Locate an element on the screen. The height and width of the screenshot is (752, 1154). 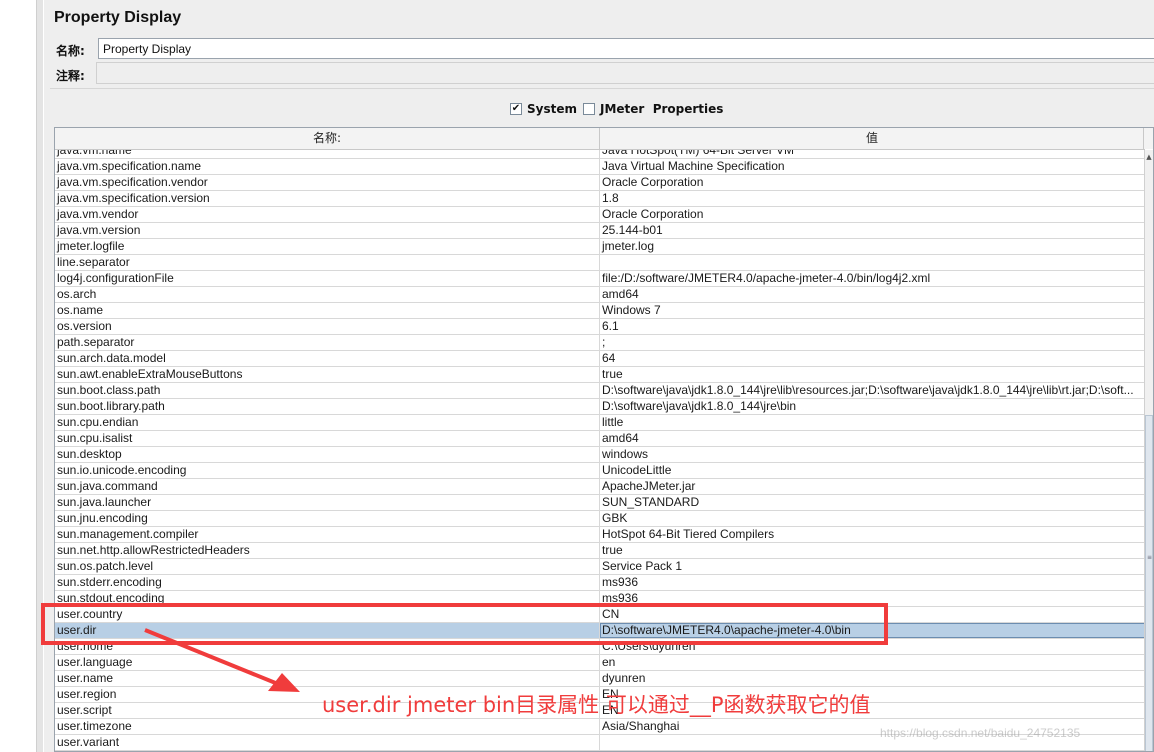
property-name-cell: user.home is located at coordinates (327, 646).